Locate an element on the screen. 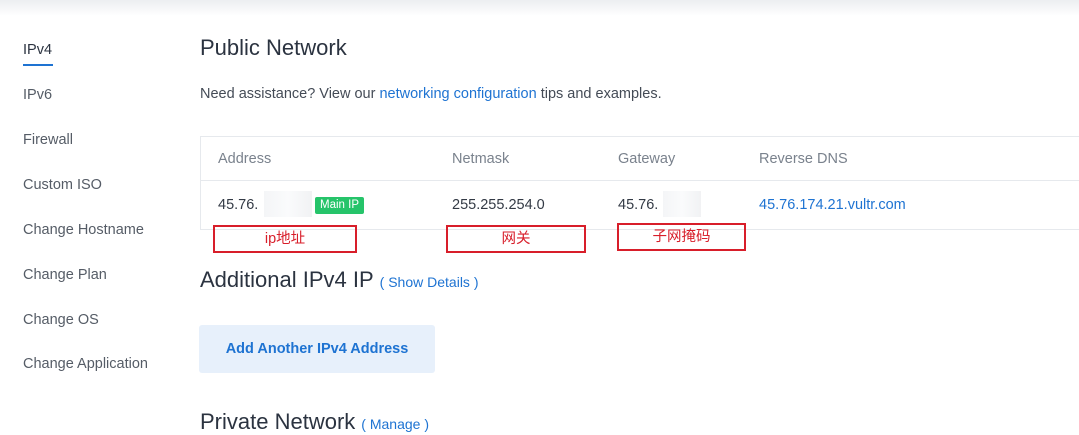 Image resolution: width=1079 pixels, height=435 pixels. table-header: Address Netmask Gateway Reverse DNS is located at coordinates (640, 159).